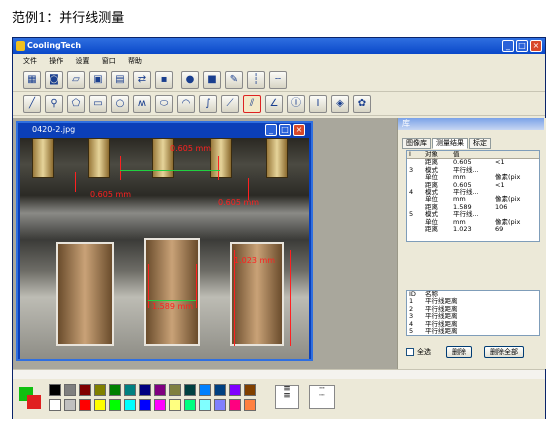 The image size is (558, 425). Describe the element at coordinates (164, 80) in the screenshot. I see `save-icon: ▪` at that location.